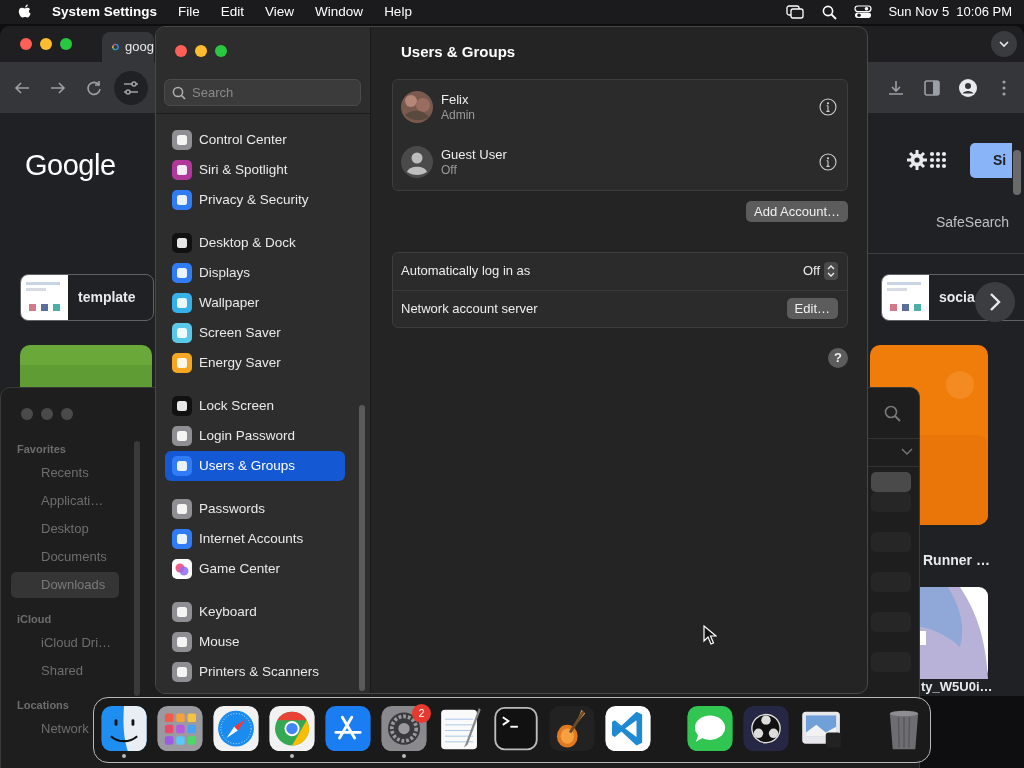 This screenshot has height=768, width=1024. I want to click on sidebar-item: Privacy & Security, so click(255, 200).